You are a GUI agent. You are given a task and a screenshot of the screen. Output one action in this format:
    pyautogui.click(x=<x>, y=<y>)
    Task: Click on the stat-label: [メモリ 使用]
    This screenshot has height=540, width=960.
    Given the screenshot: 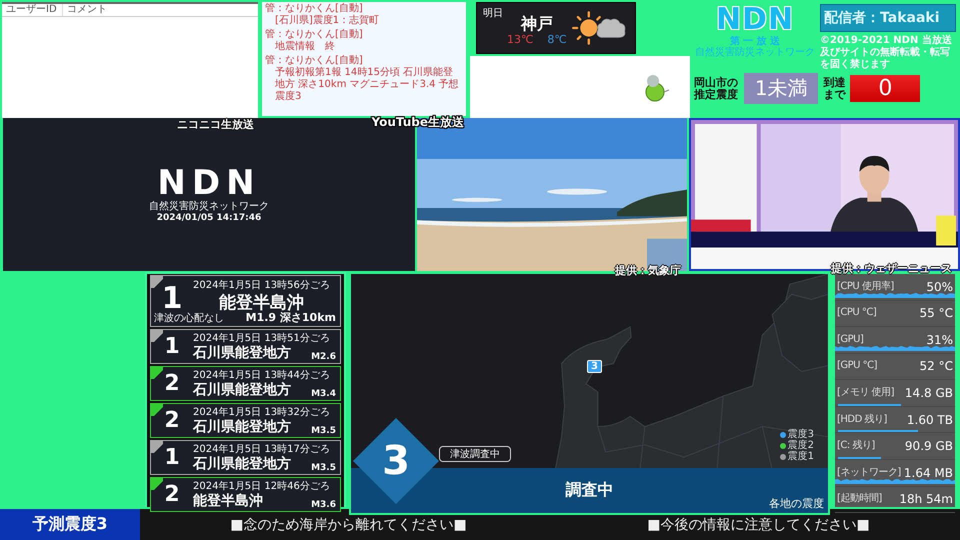 What is the action you would take?
    pyautogui.click(x=865, y=393)
    